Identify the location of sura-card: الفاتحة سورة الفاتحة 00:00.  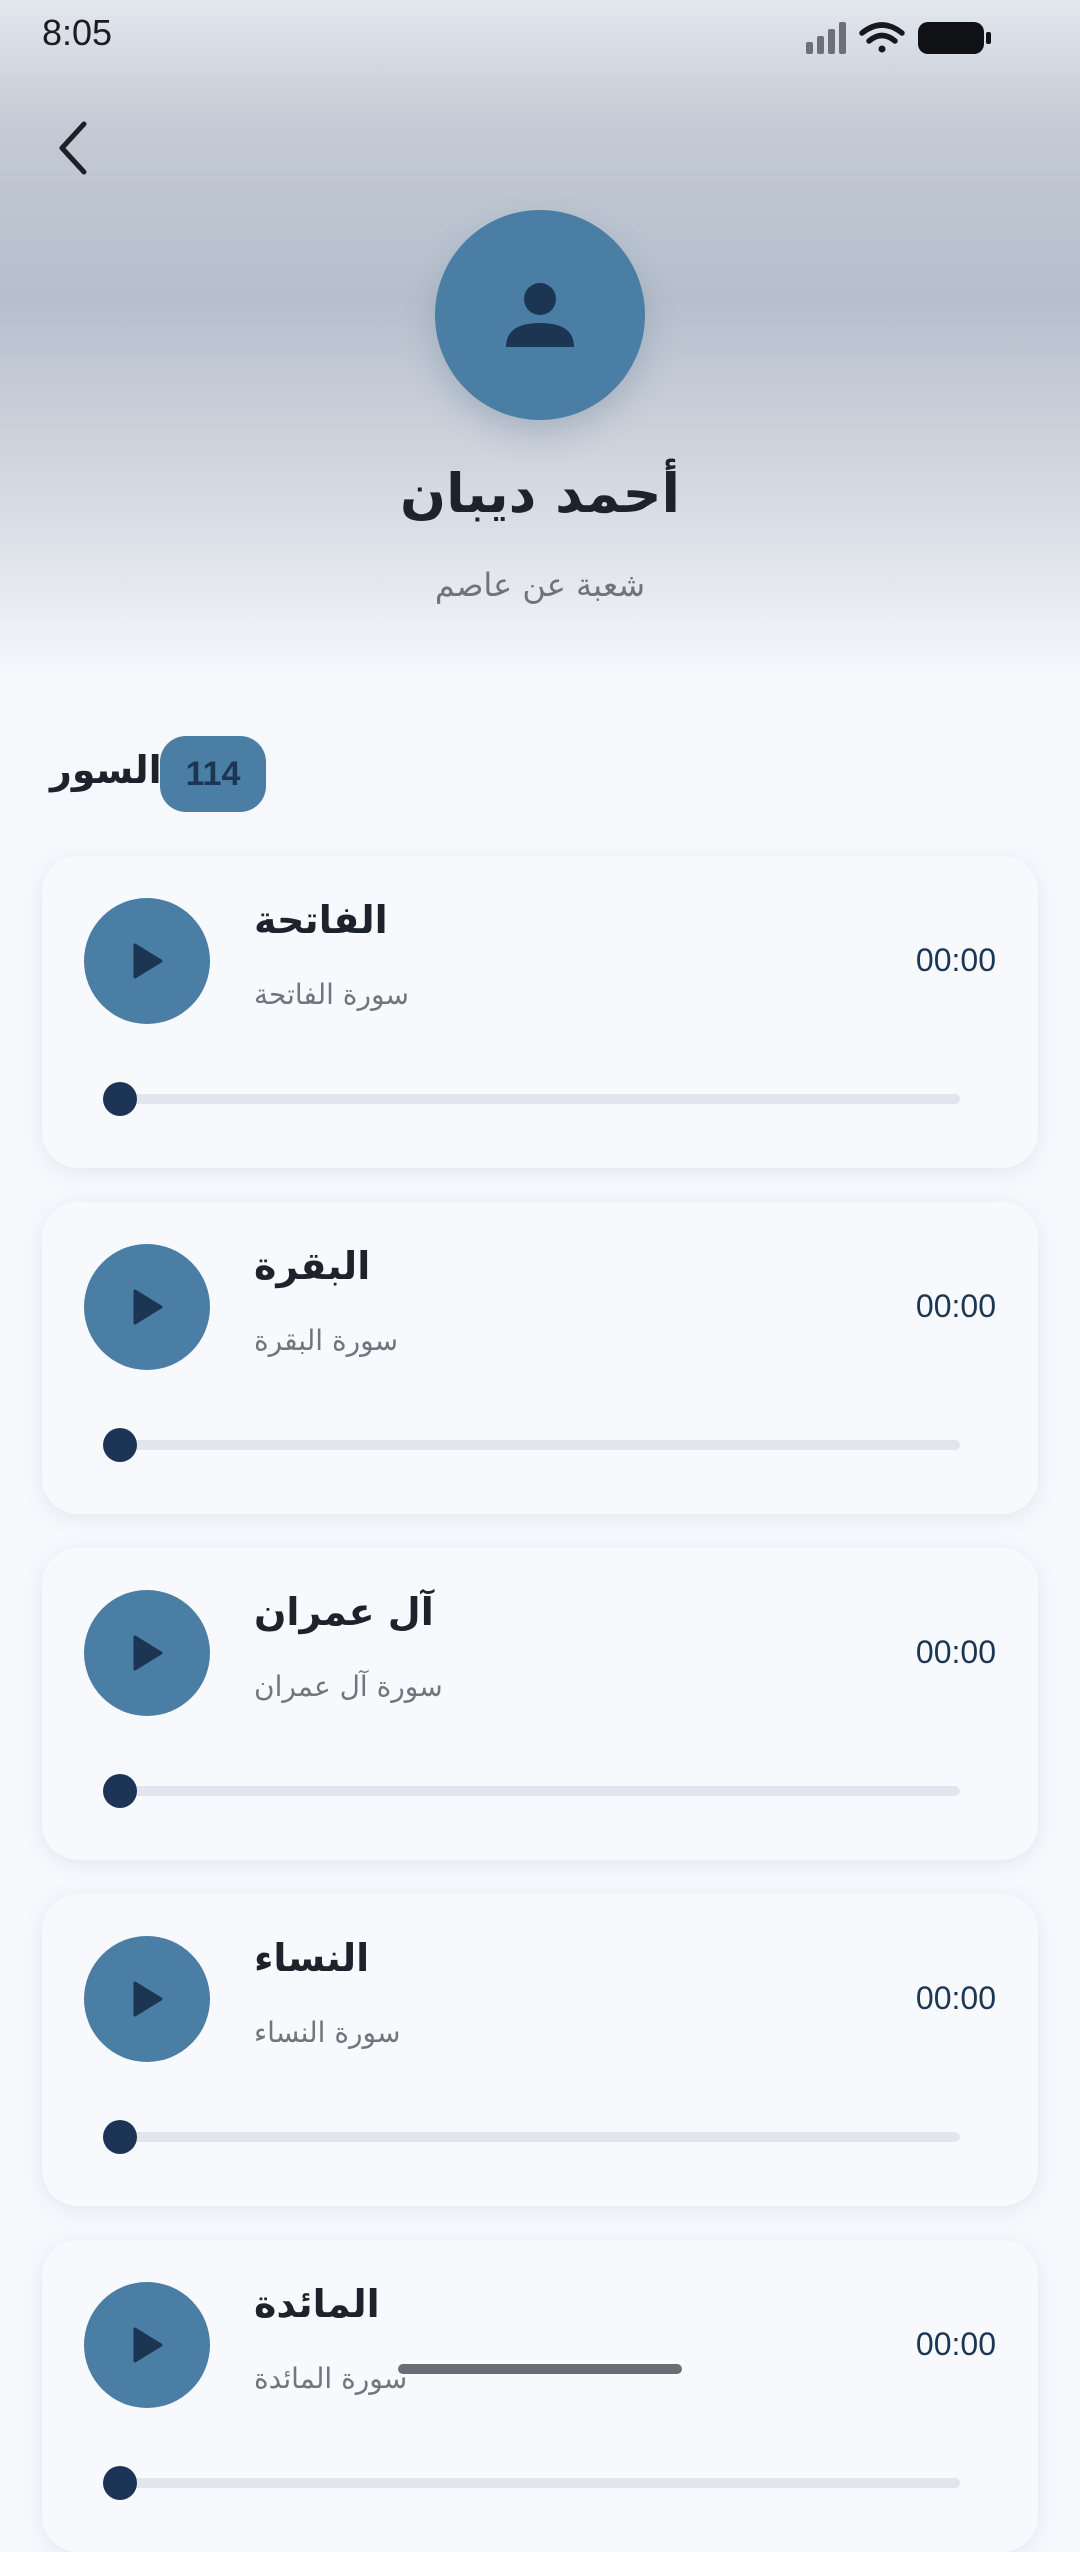
(540, 1012).